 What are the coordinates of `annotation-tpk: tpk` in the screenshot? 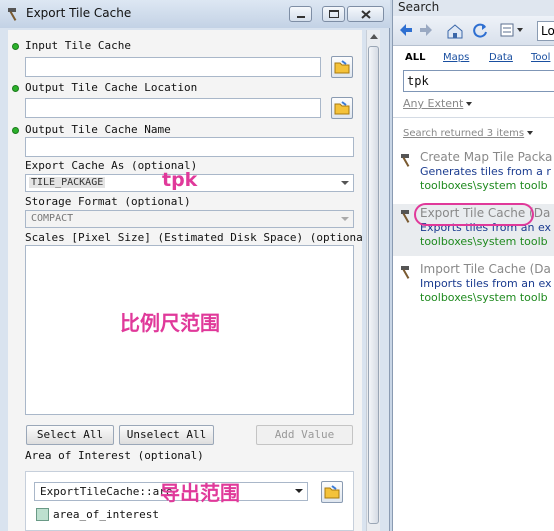 It's located at (180, 180).